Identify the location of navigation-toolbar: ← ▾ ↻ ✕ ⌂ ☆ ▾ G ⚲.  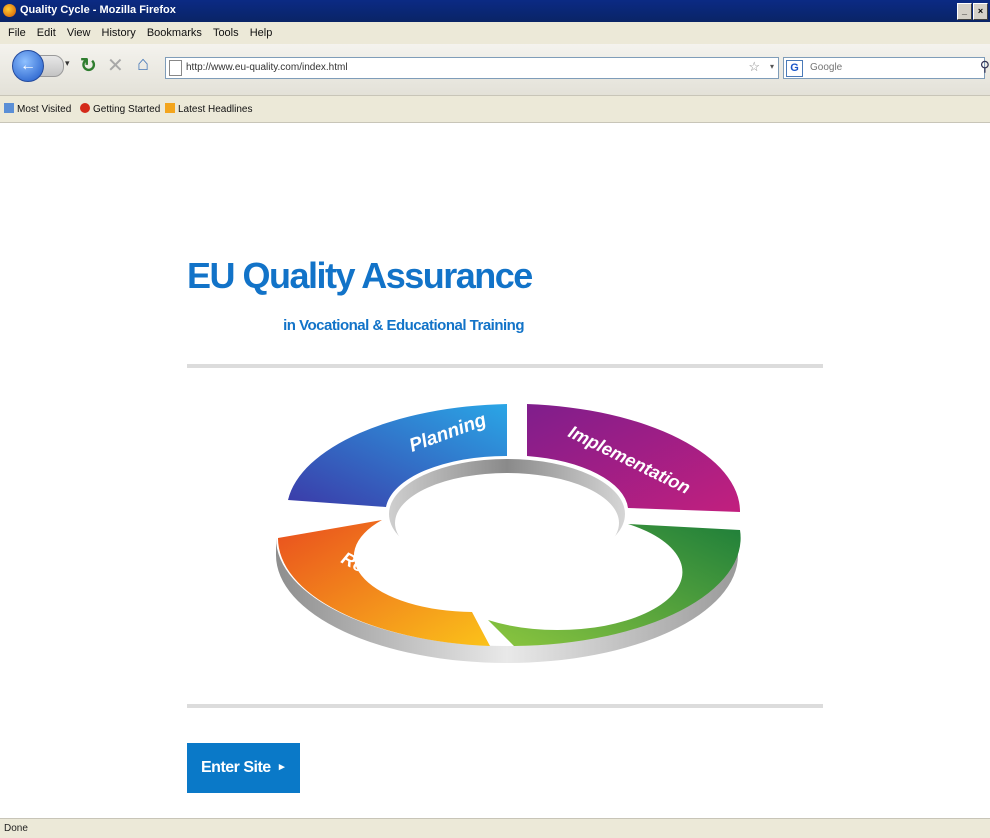
(495, 70).